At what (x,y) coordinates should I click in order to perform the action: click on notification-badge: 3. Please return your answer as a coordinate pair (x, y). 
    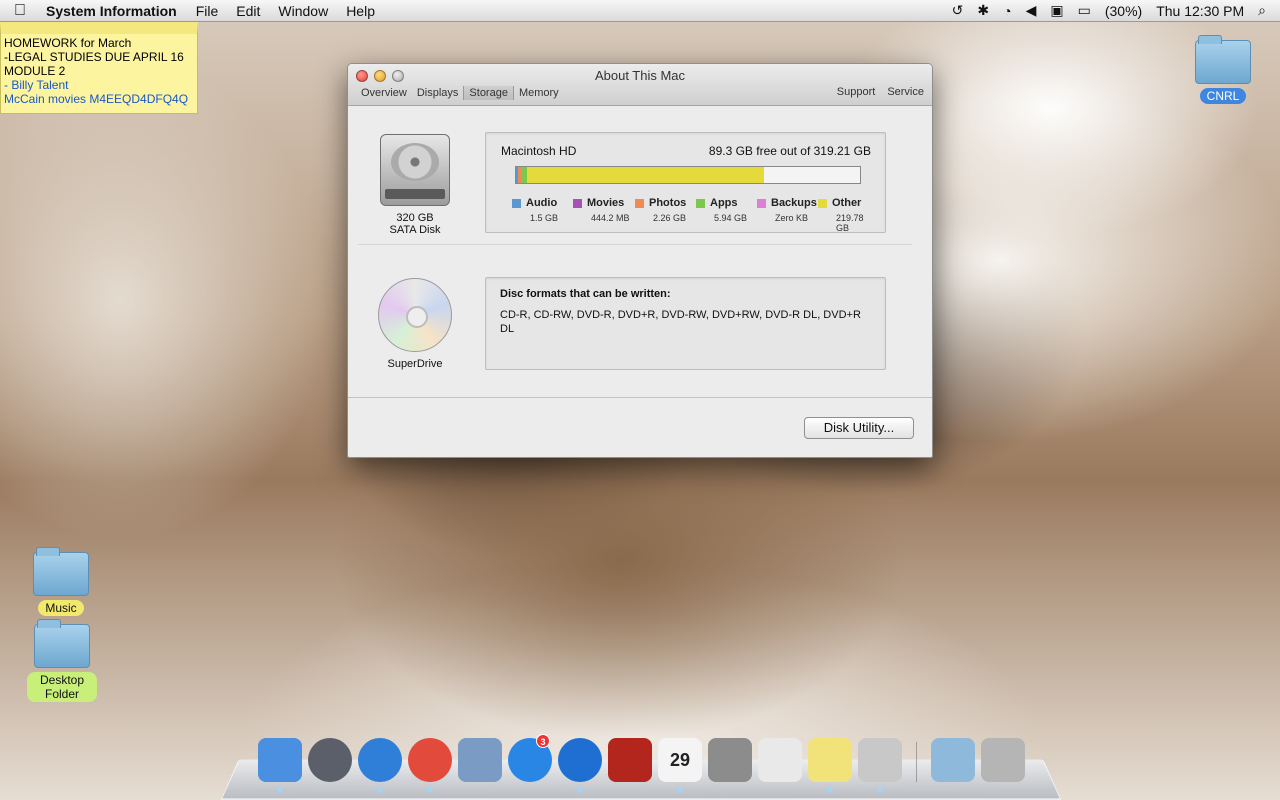
    Looking at the image, I should click on (543, 741).